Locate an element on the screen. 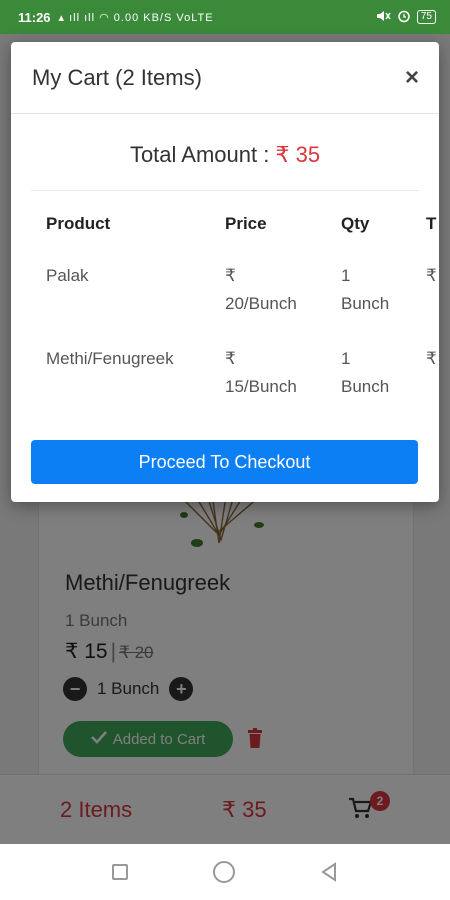  modal-title: My Cart (2 Items) is located at coordinates (117, 77).